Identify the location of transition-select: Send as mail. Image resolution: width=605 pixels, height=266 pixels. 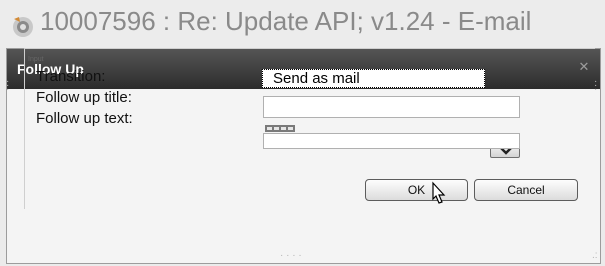
(391, 113).